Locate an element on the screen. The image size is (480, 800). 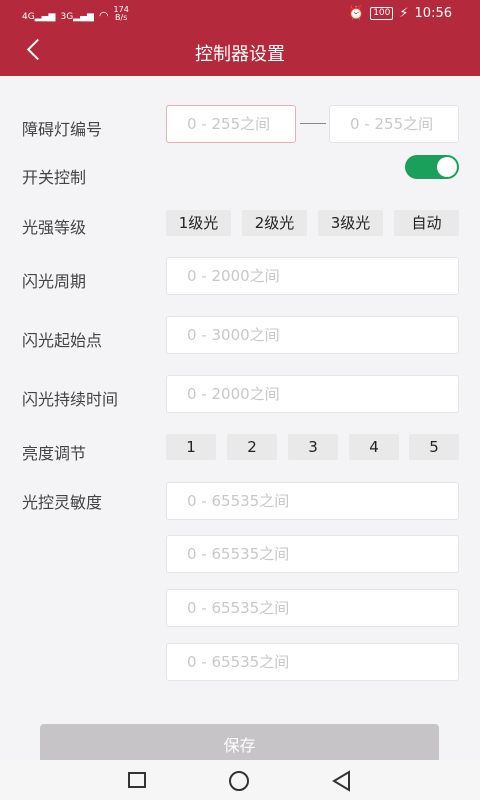
signal-3g-icon: 3G▂▄▆ is located at coordinates (77, 17).